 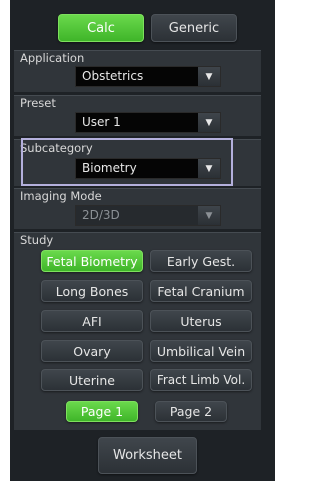 I want to click on study-fetal-cranium-button: Fetal Cranium, so click(x=201, y=291).